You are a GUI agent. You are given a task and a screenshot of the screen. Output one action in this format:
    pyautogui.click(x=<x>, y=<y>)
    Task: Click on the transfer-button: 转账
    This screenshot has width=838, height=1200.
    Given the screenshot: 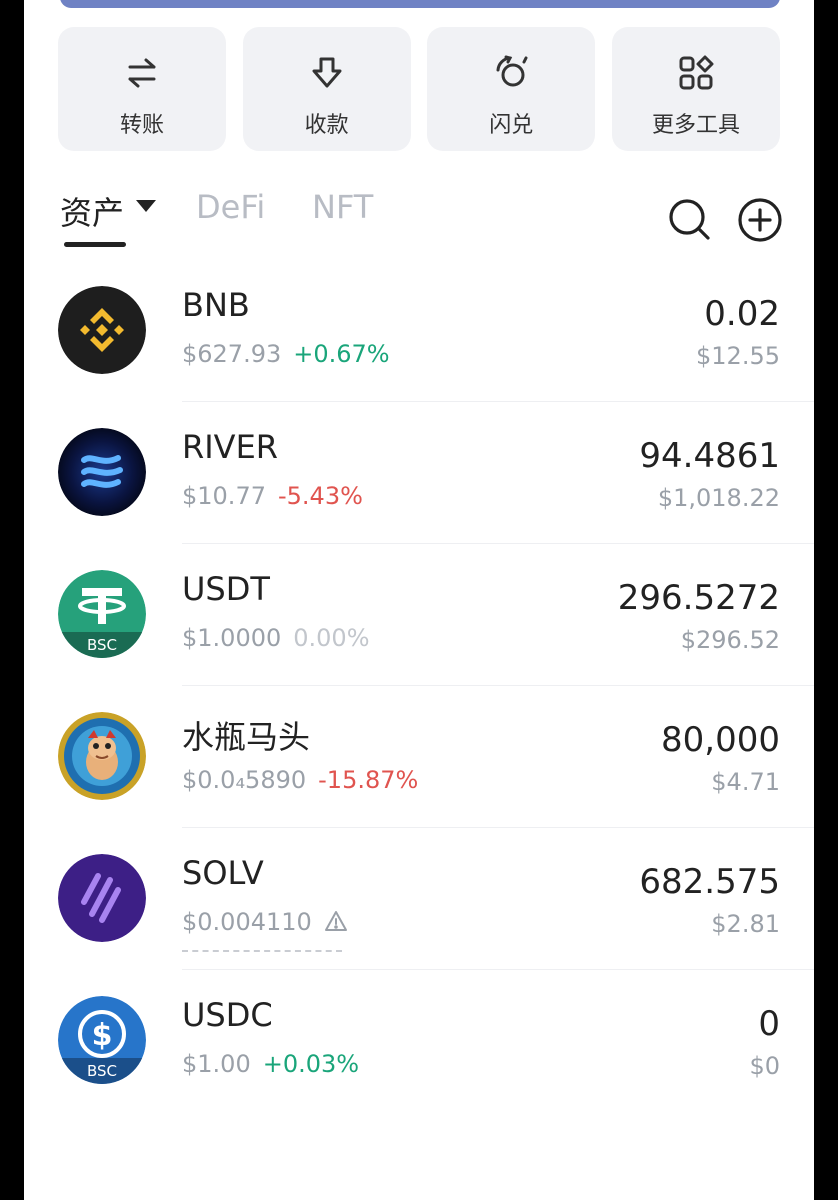 What is the action you would take?
    pyautogui.click(x=142, y=89)
    